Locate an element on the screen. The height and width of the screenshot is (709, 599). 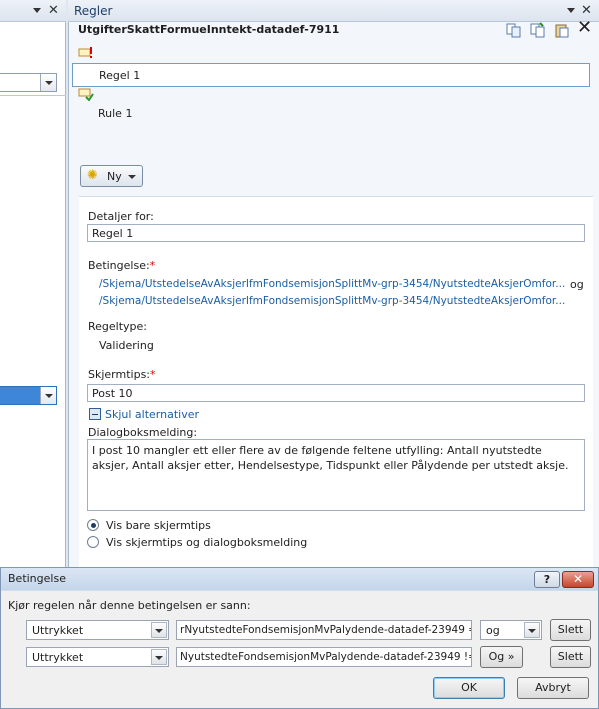
details-for-label: Detaljer for: is located at coordinates (121, 216).